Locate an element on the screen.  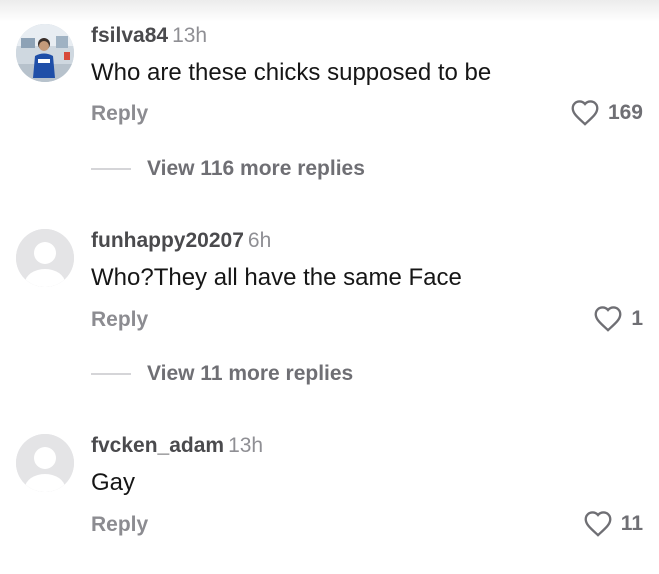
comment-text: Who?They all have the same Face is located at coordinates (276, 277).